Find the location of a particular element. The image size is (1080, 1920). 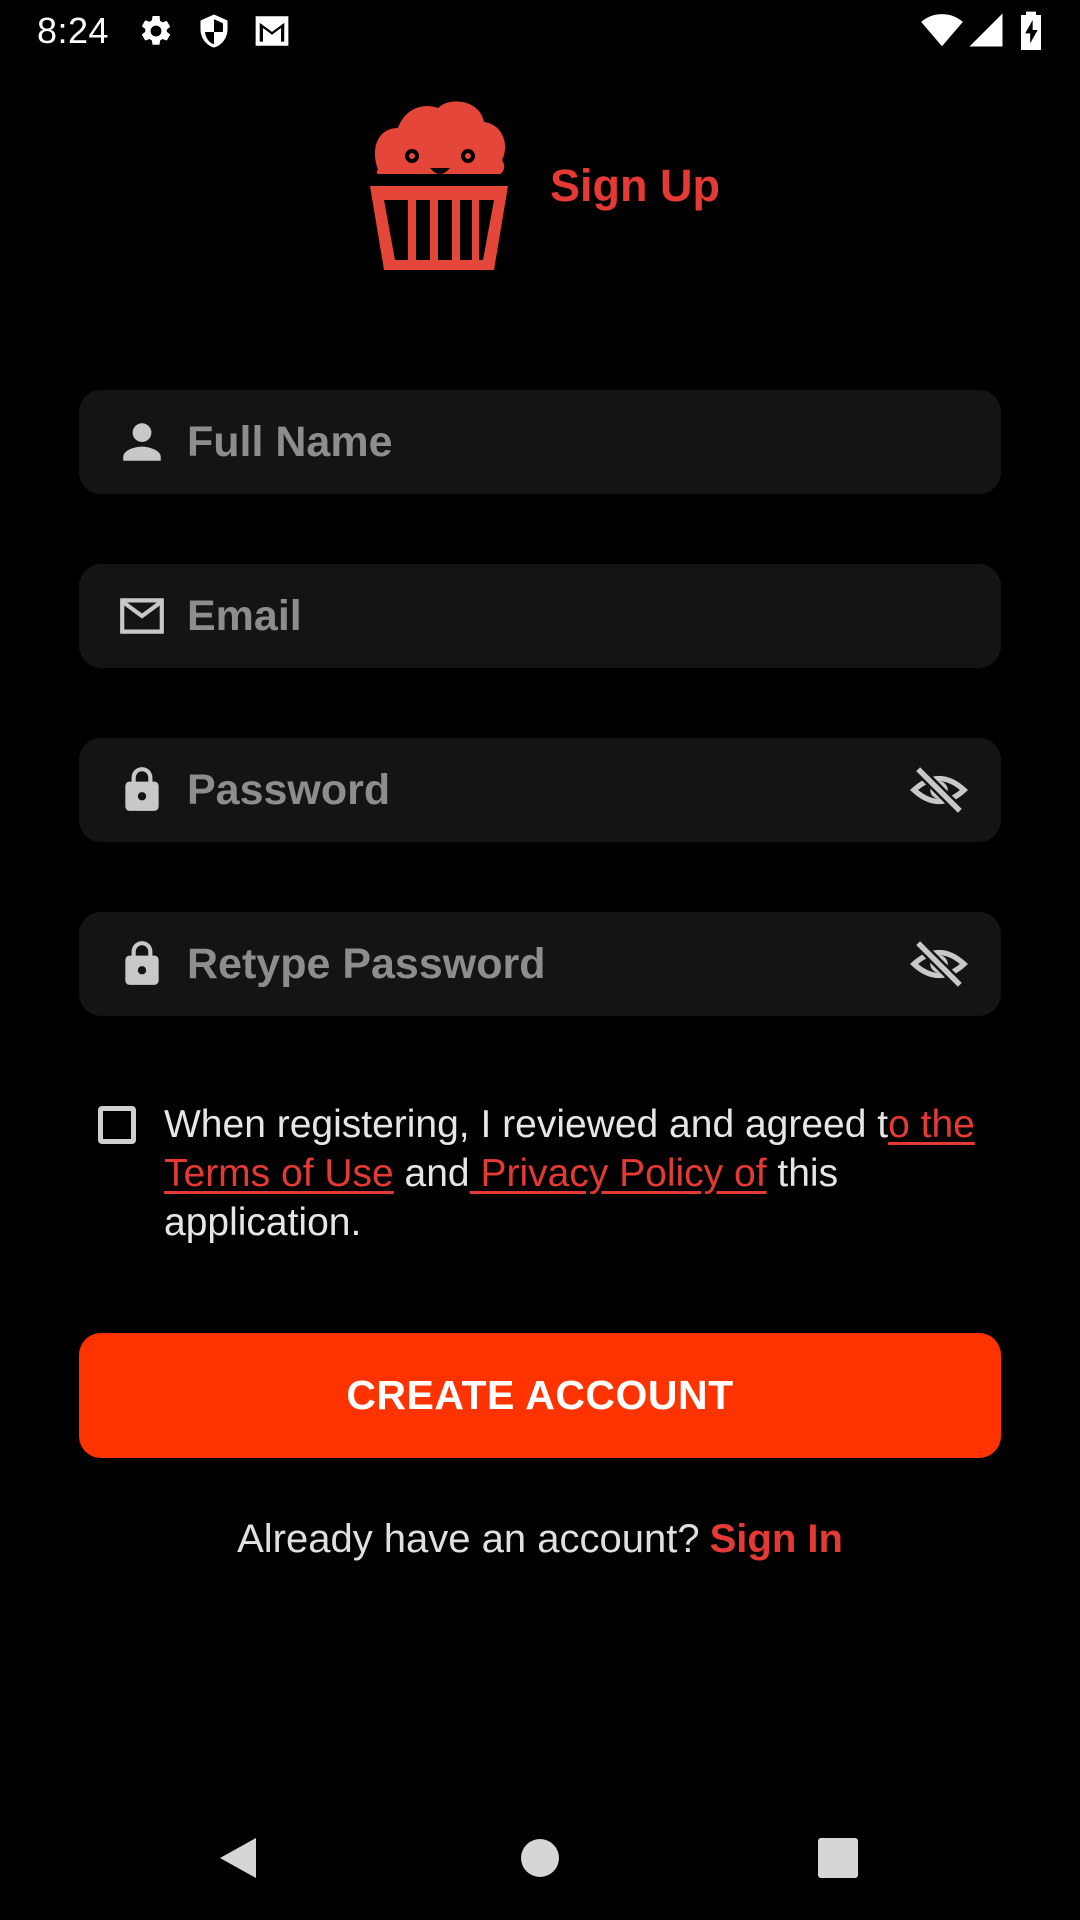

cupcake-logo-icon is located at coordinates (439, 185).